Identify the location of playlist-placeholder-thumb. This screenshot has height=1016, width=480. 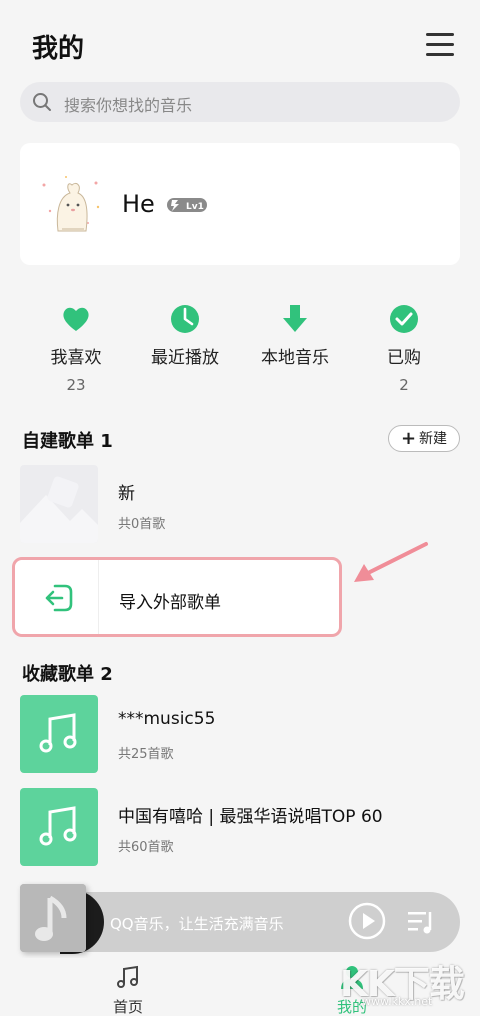
(59, 504).